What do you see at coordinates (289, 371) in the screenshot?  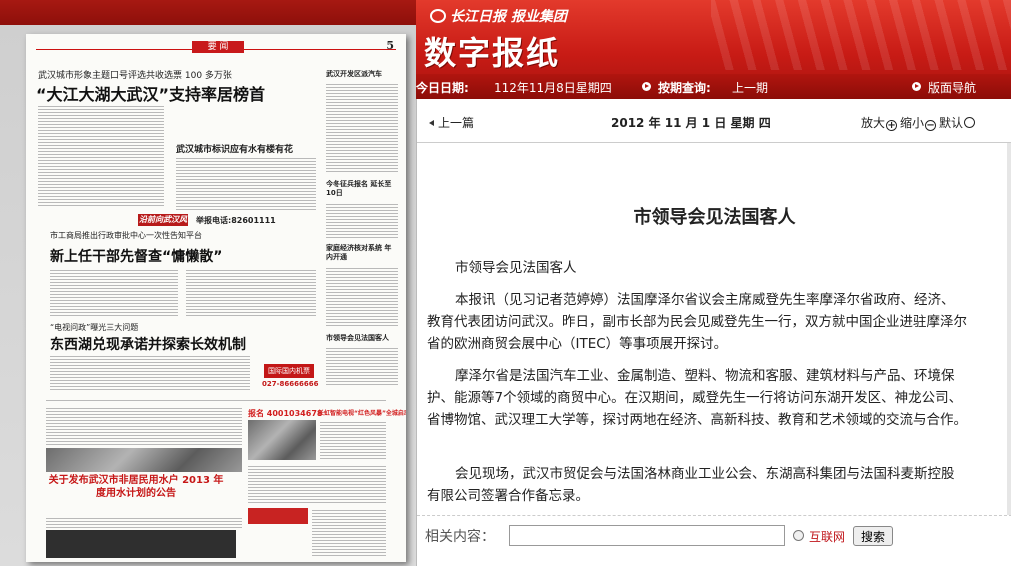 I see `paper-hotline-box: 国际国内机票` at bounding box center [289, 371].